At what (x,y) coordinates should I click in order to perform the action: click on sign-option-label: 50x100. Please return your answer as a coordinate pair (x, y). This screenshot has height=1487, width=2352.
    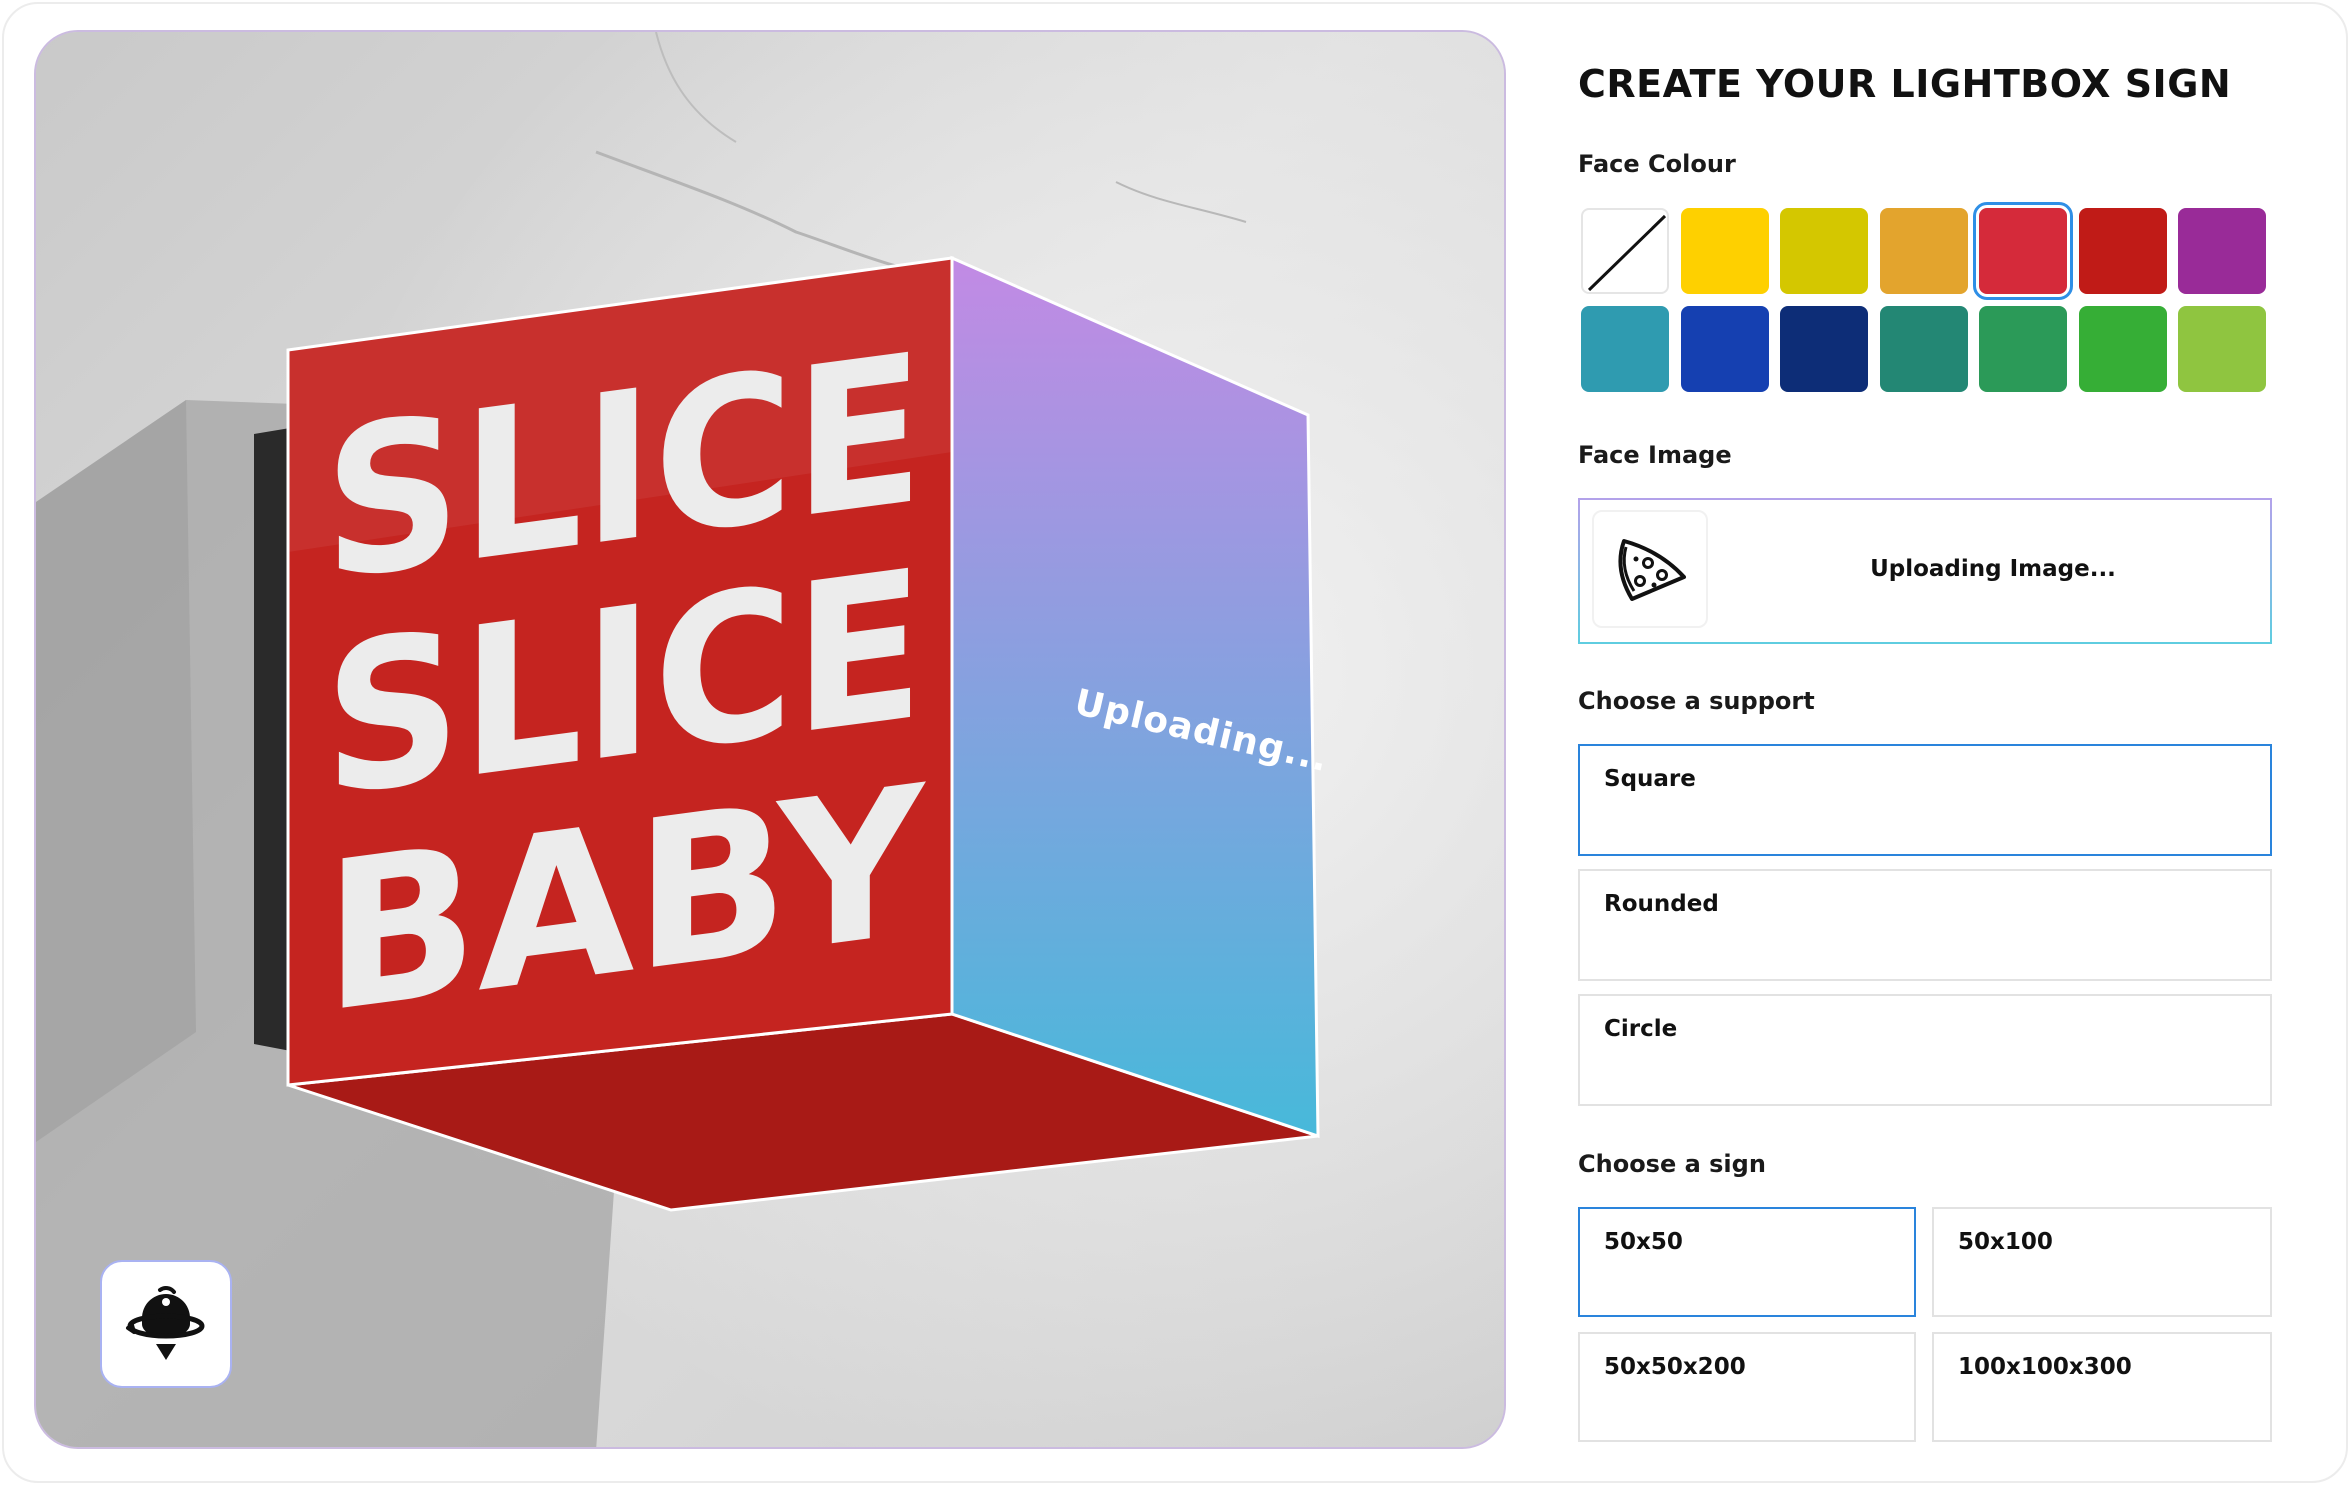
    Looking at the image, I should click on (2005, 1242).